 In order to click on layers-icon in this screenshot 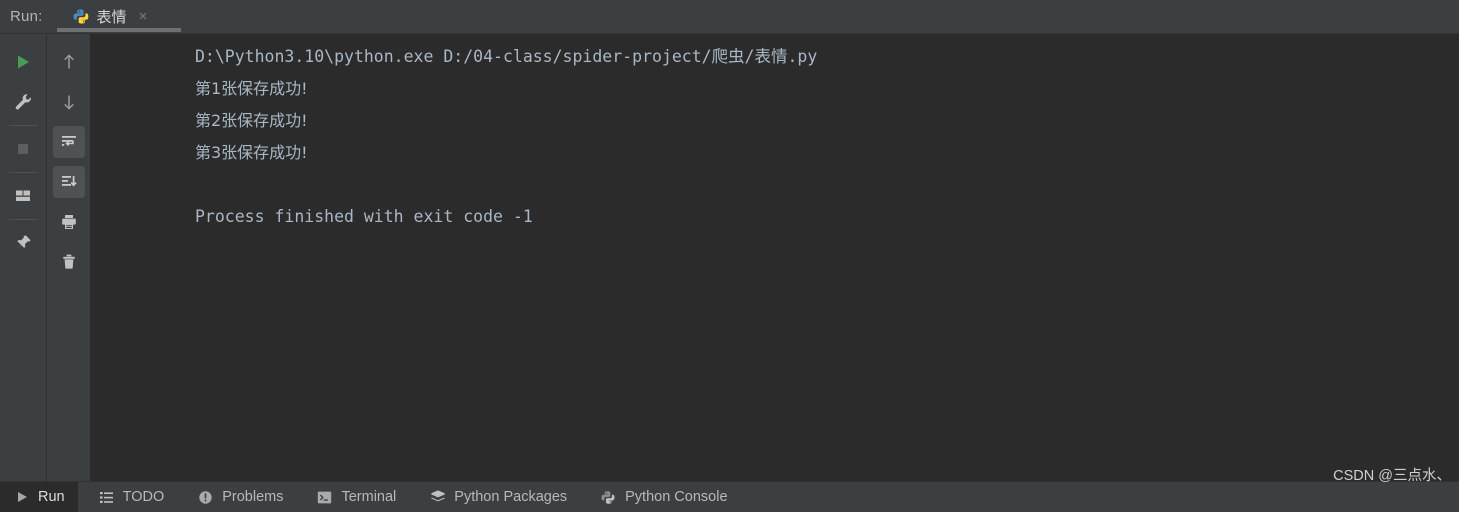, I will do `click(437, 497)`.